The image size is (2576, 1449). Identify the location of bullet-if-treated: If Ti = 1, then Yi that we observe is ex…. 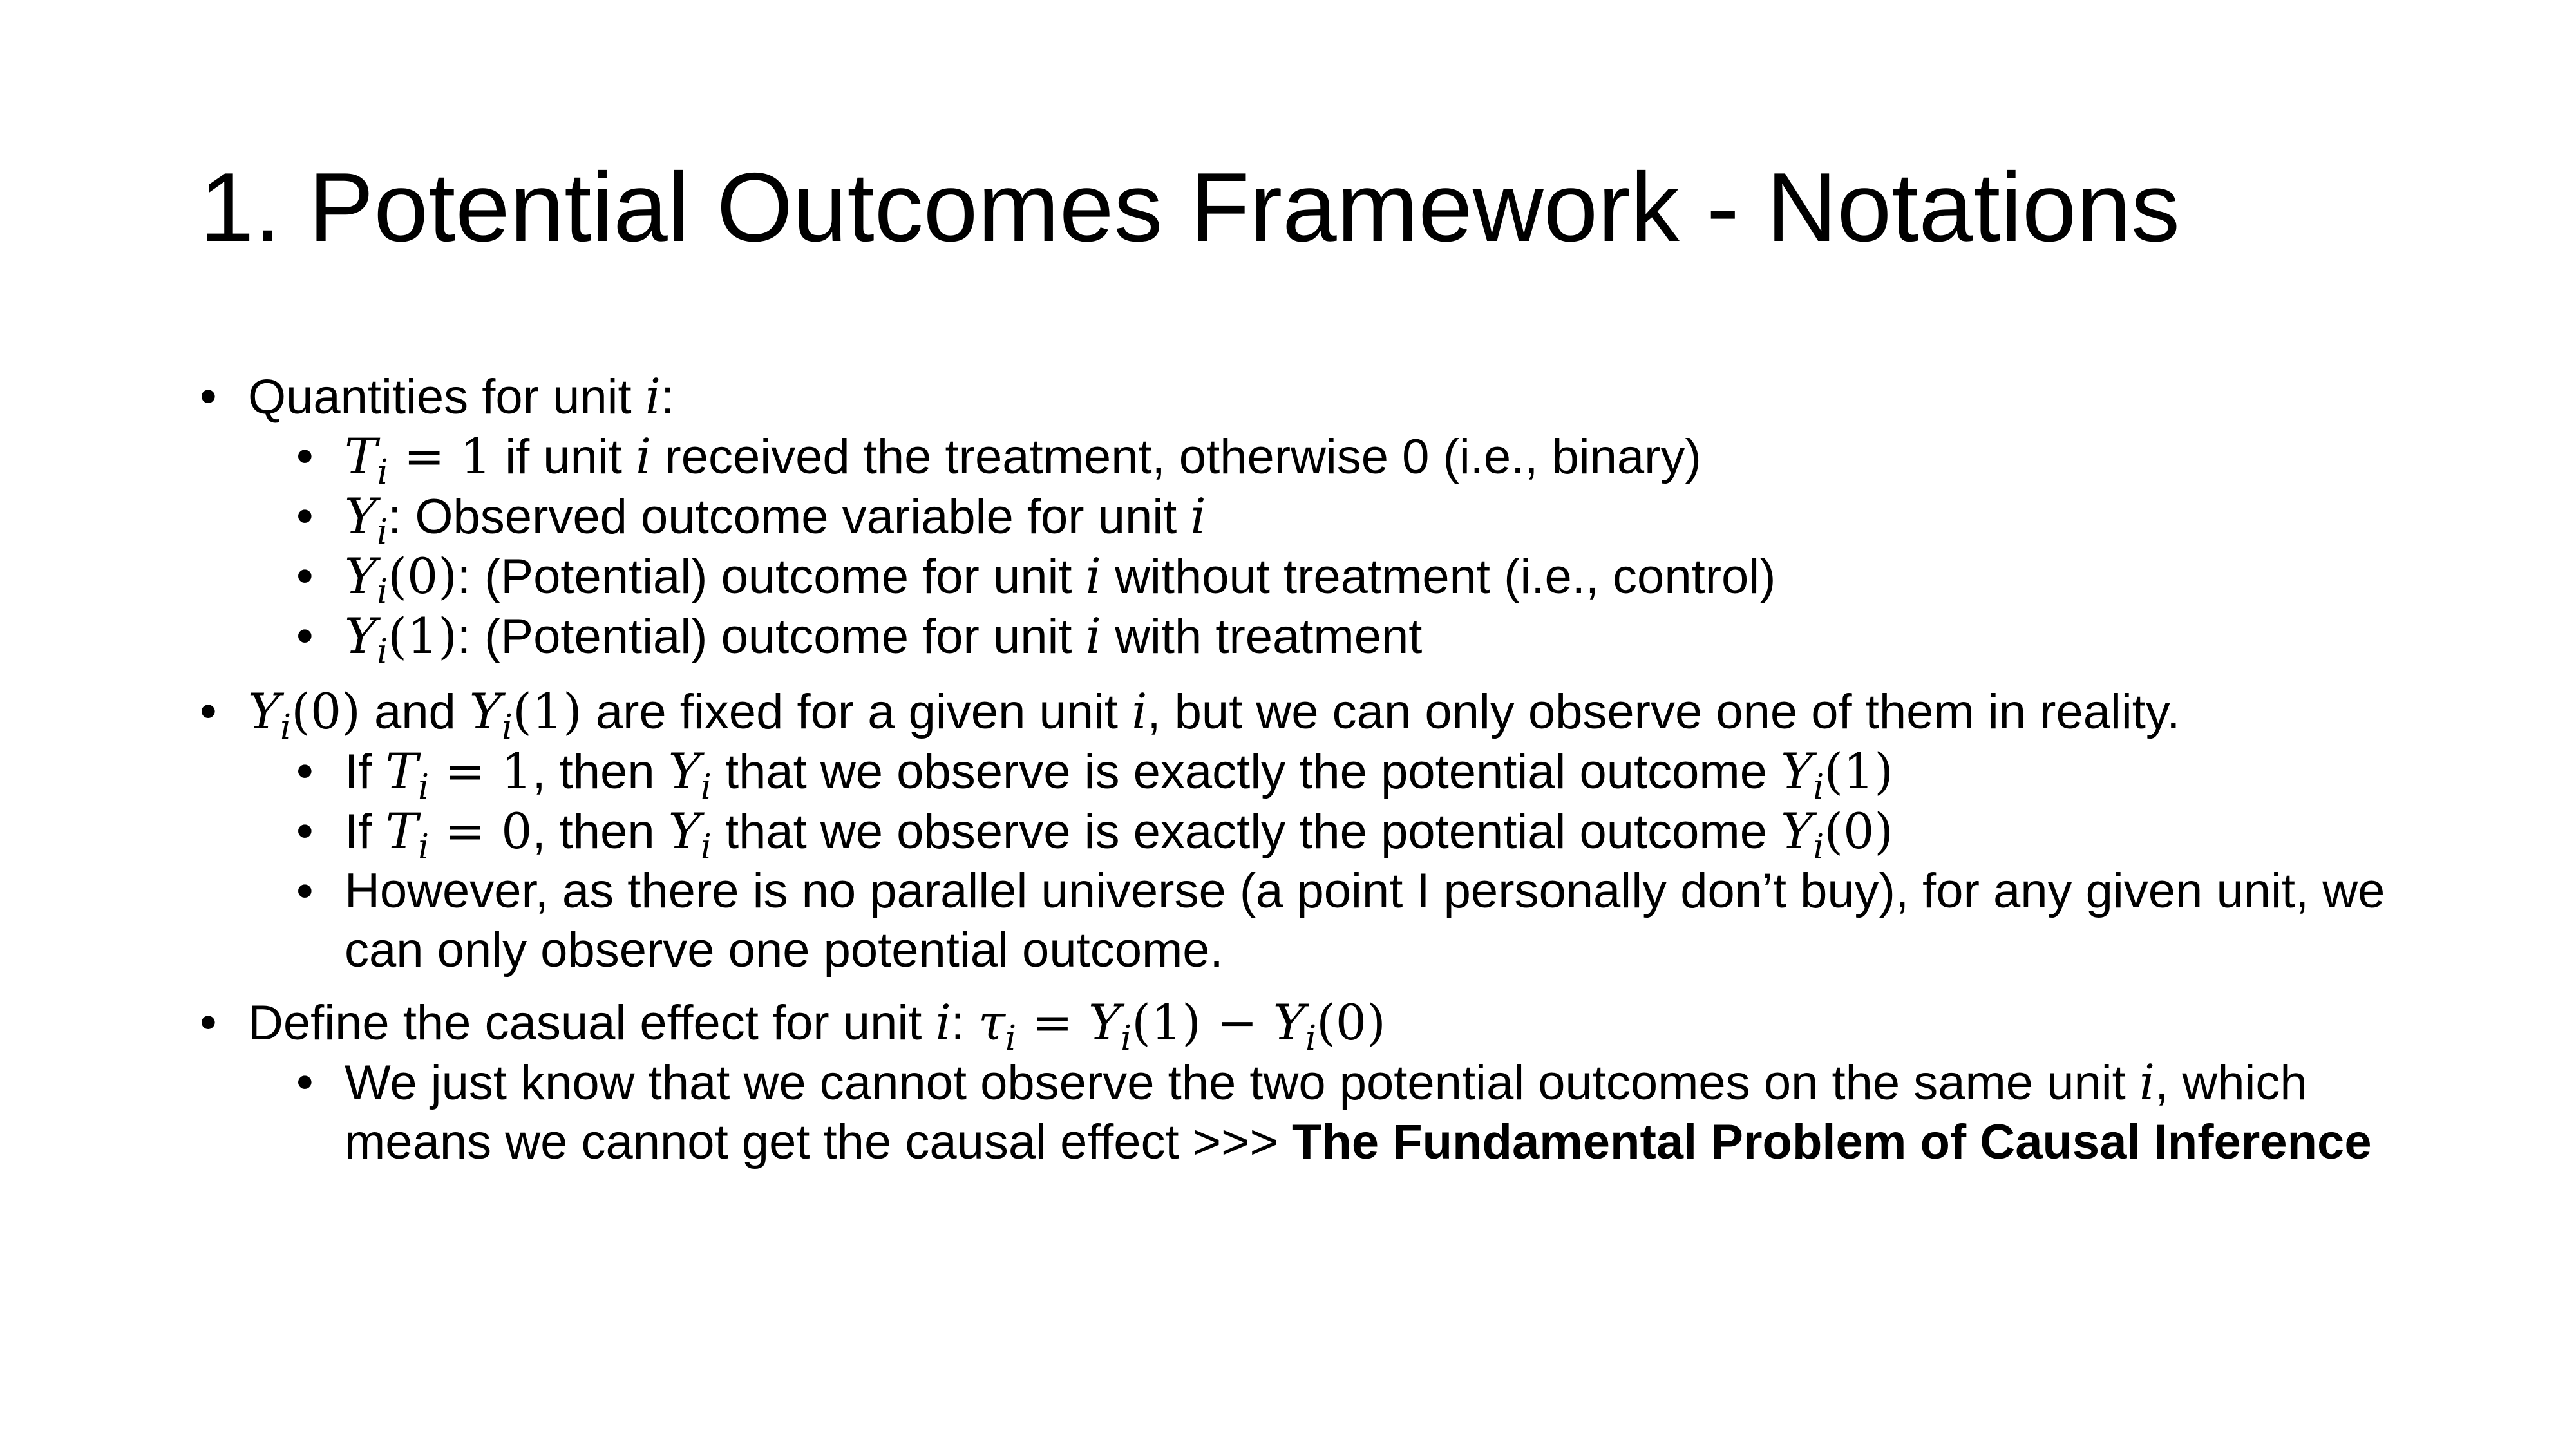
(1333, 773).